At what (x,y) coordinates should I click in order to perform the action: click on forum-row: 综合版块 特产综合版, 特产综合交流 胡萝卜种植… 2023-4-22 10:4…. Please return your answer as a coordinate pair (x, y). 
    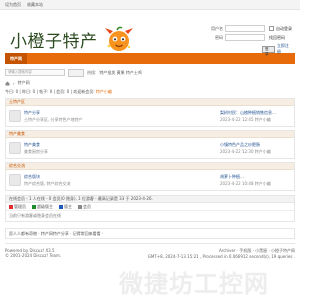
    Looking at the image, I should click on (150, 180).